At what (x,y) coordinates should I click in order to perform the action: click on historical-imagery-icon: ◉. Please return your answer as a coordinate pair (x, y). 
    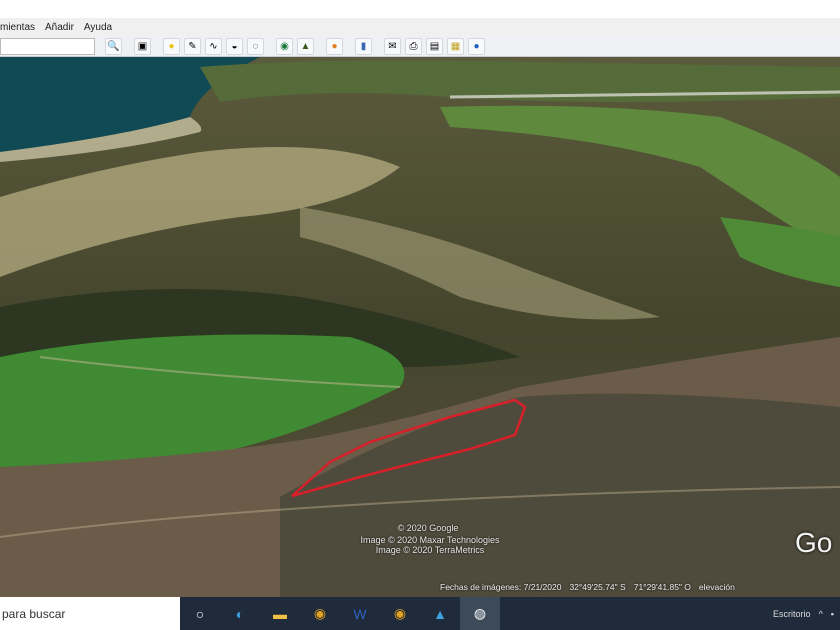
    Looking at the image, I should click on (284, 46).